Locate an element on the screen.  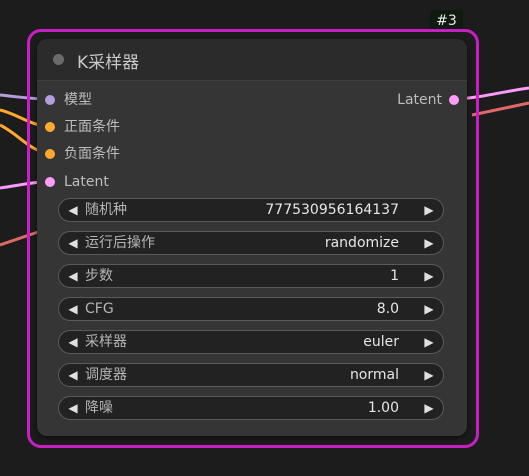
wire-red-right is located at coordinates (500, 109).